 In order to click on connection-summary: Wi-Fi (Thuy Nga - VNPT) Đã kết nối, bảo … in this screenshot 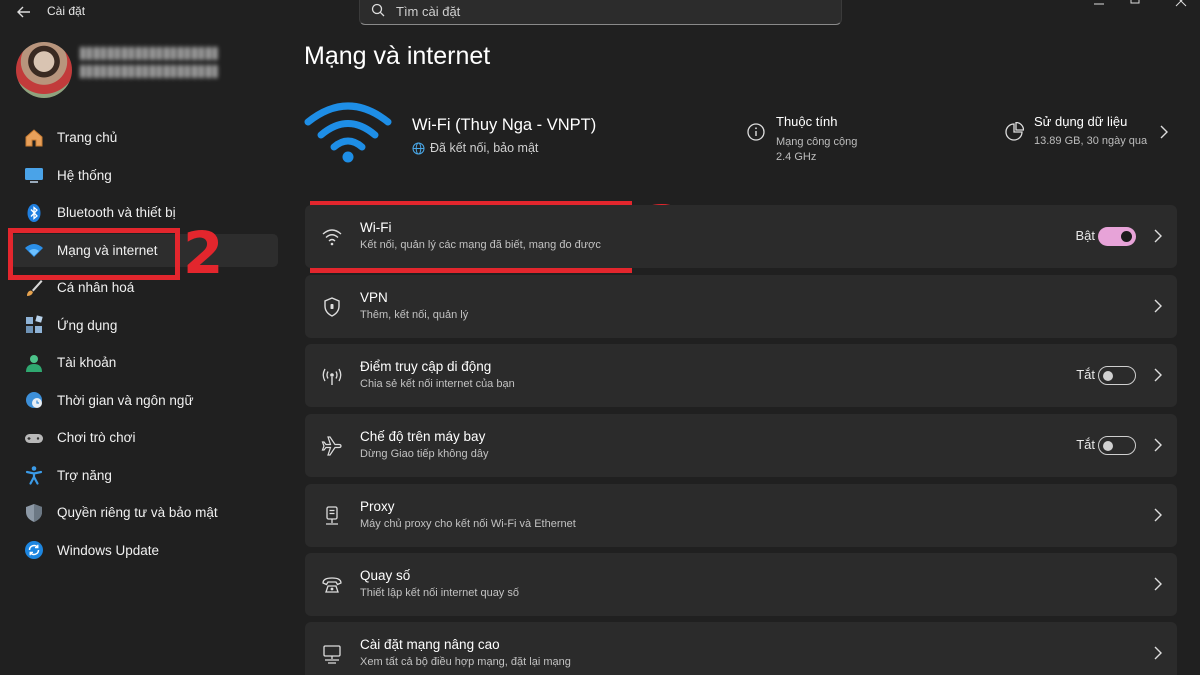, I will do `click(740, 137)`.